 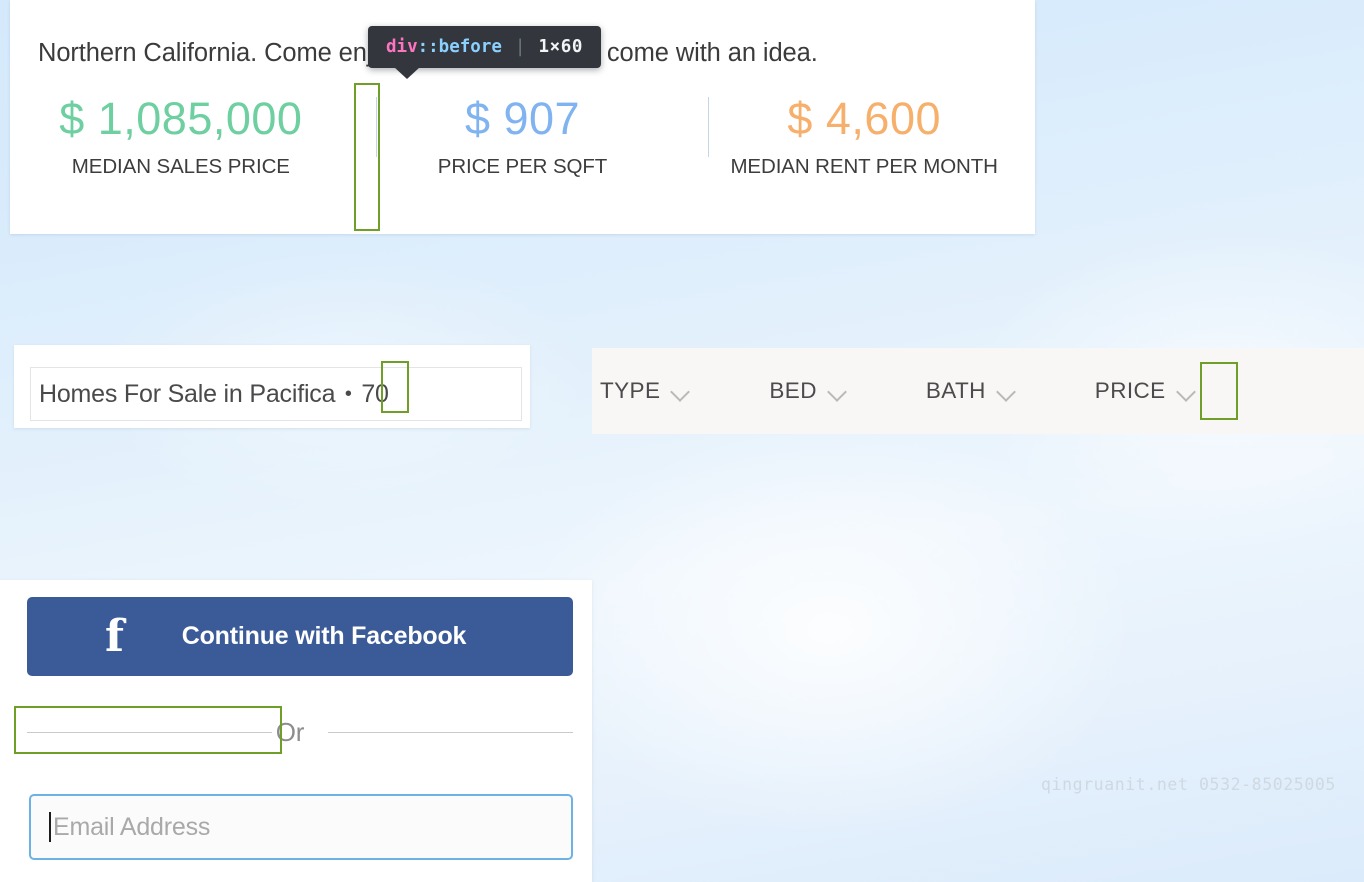 What do you see at coordinates (290, 731) in the screenshot?
I see `or-divider-label: Or` at bounding box center [290, 731].